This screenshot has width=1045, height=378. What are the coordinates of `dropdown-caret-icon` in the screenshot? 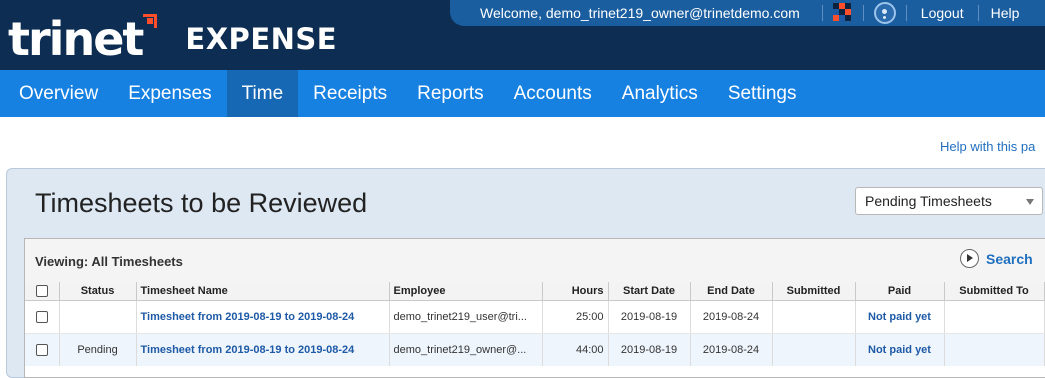 It's located at (1030, 202).